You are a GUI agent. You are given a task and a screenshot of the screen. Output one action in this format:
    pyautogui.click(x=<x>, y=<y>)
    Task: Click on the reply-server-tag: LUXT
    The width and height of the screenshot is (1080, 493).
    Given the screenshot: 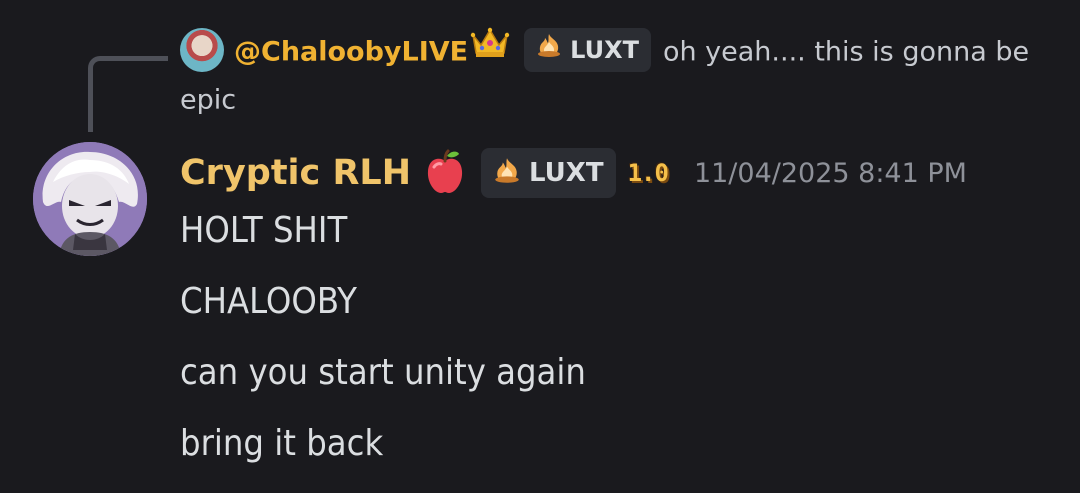 What is the action you would take?
    pyautogui.click(x=587, y=50)
    